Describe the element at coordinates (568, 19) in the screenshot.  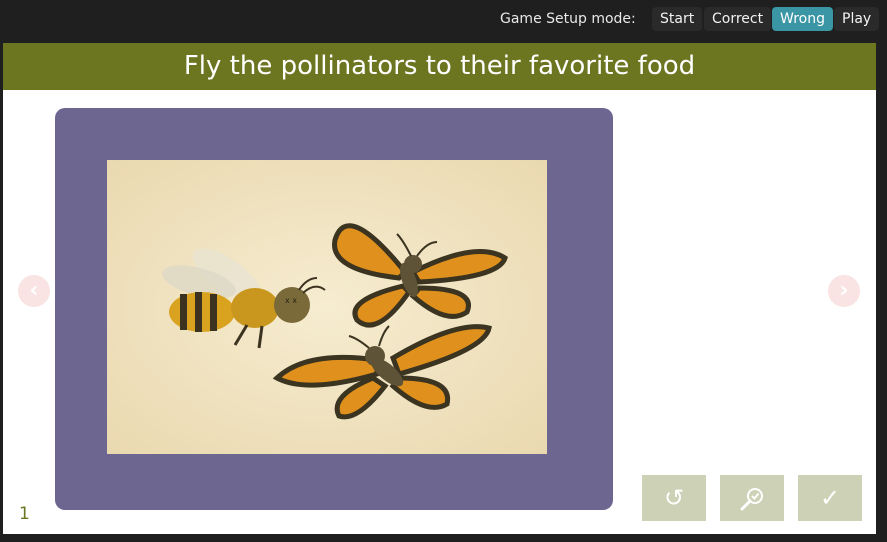
I see `setup-mode-label: Game Setup mode:` at that location.